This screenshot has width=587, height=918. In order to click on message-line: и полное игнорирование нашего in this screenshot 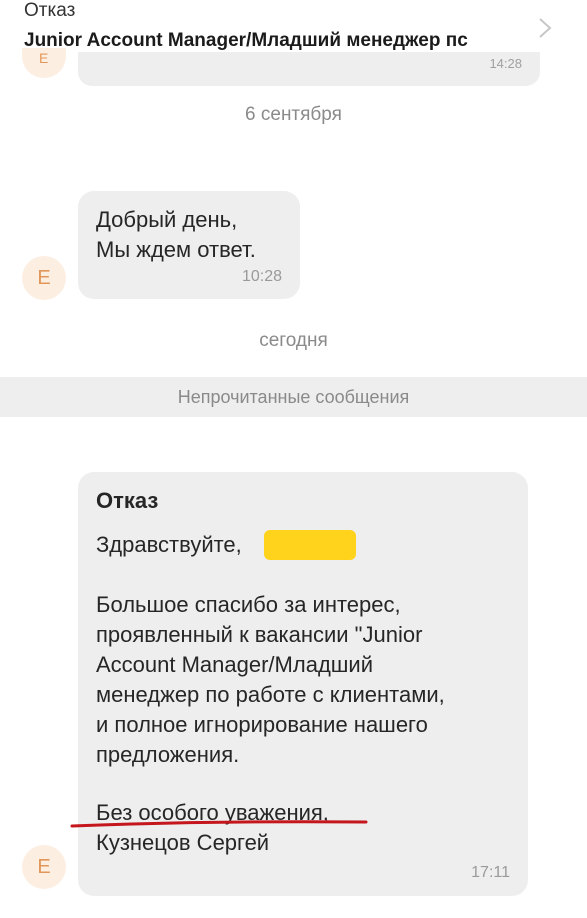, I will do `click(262, 724)`.